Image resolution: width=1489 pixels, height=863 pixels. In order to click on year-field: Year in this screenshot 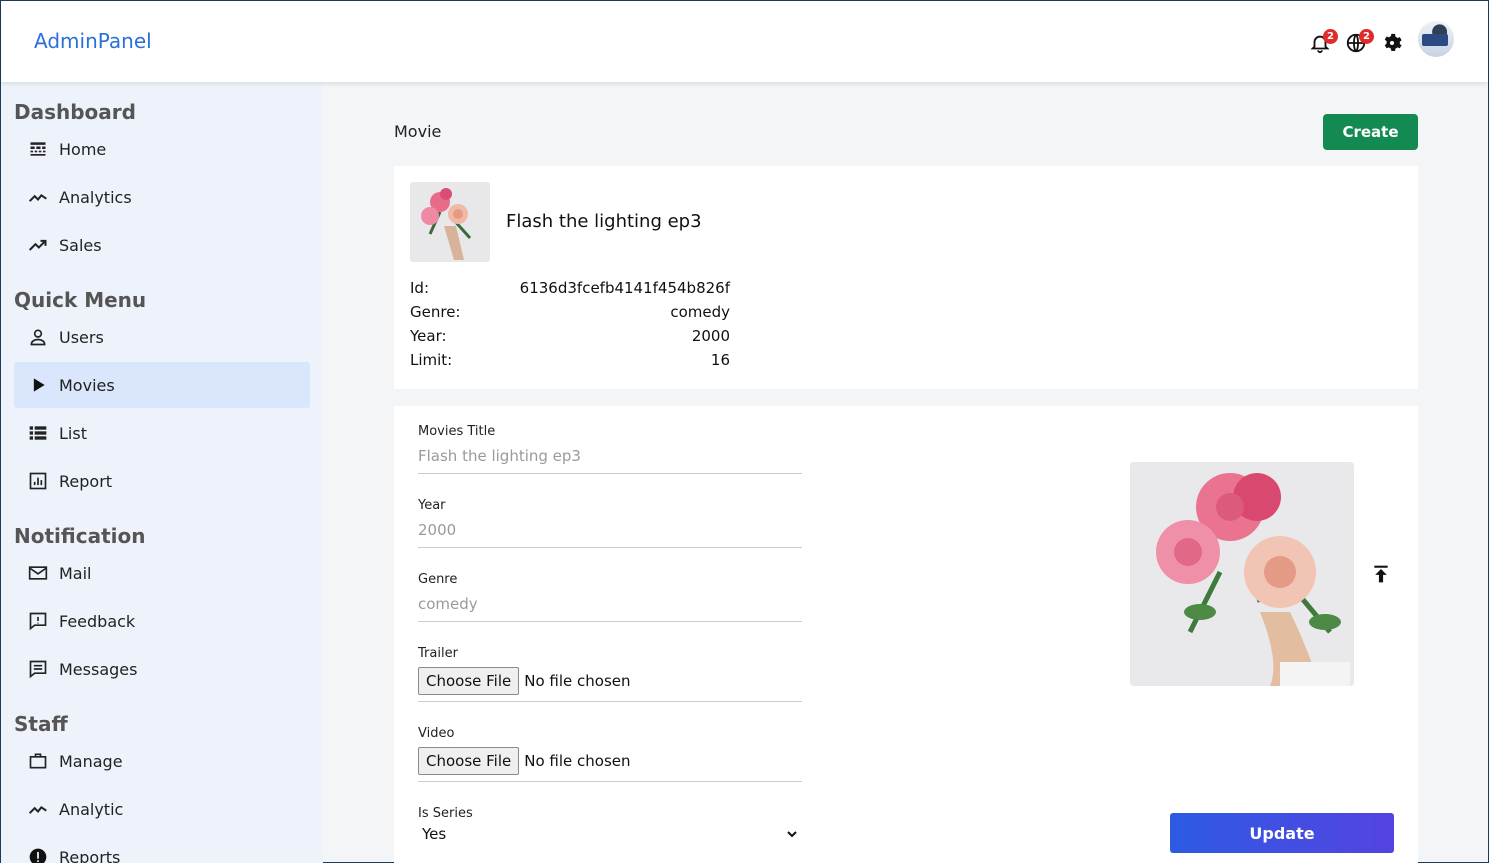, I will do `click(610, 523)`.